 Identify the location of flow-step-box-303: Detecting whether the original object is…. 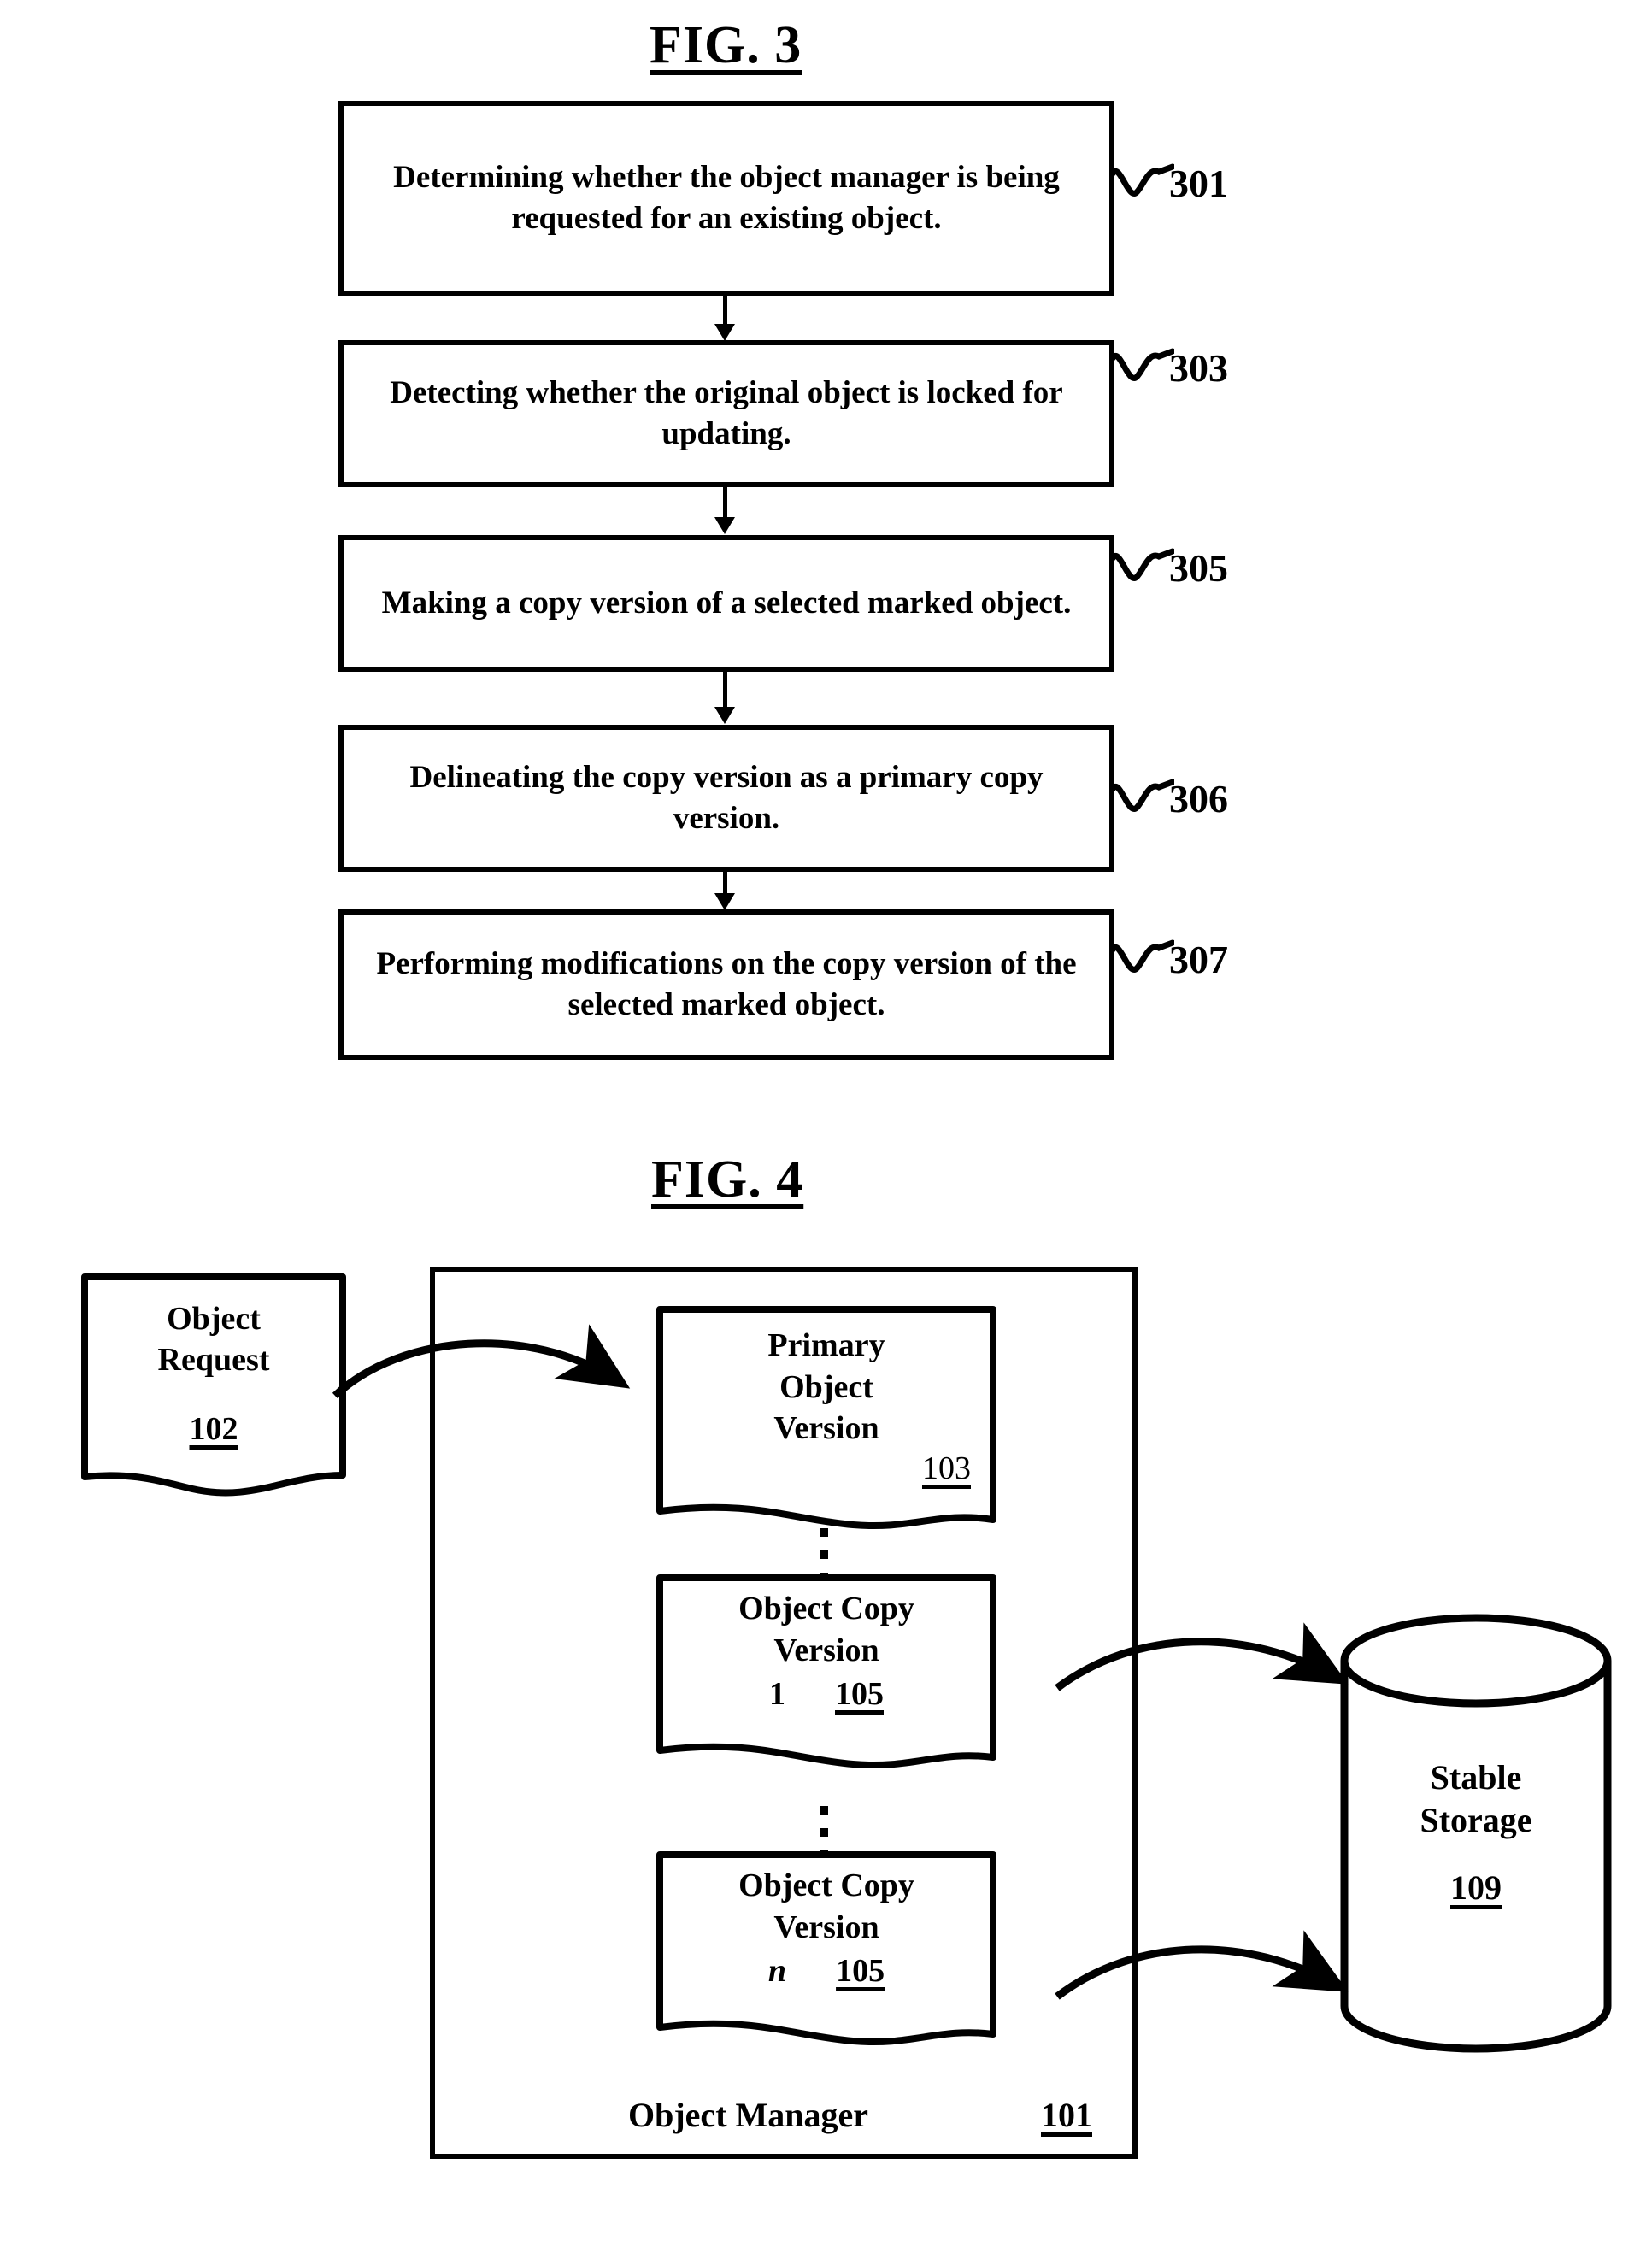
(726, 413).